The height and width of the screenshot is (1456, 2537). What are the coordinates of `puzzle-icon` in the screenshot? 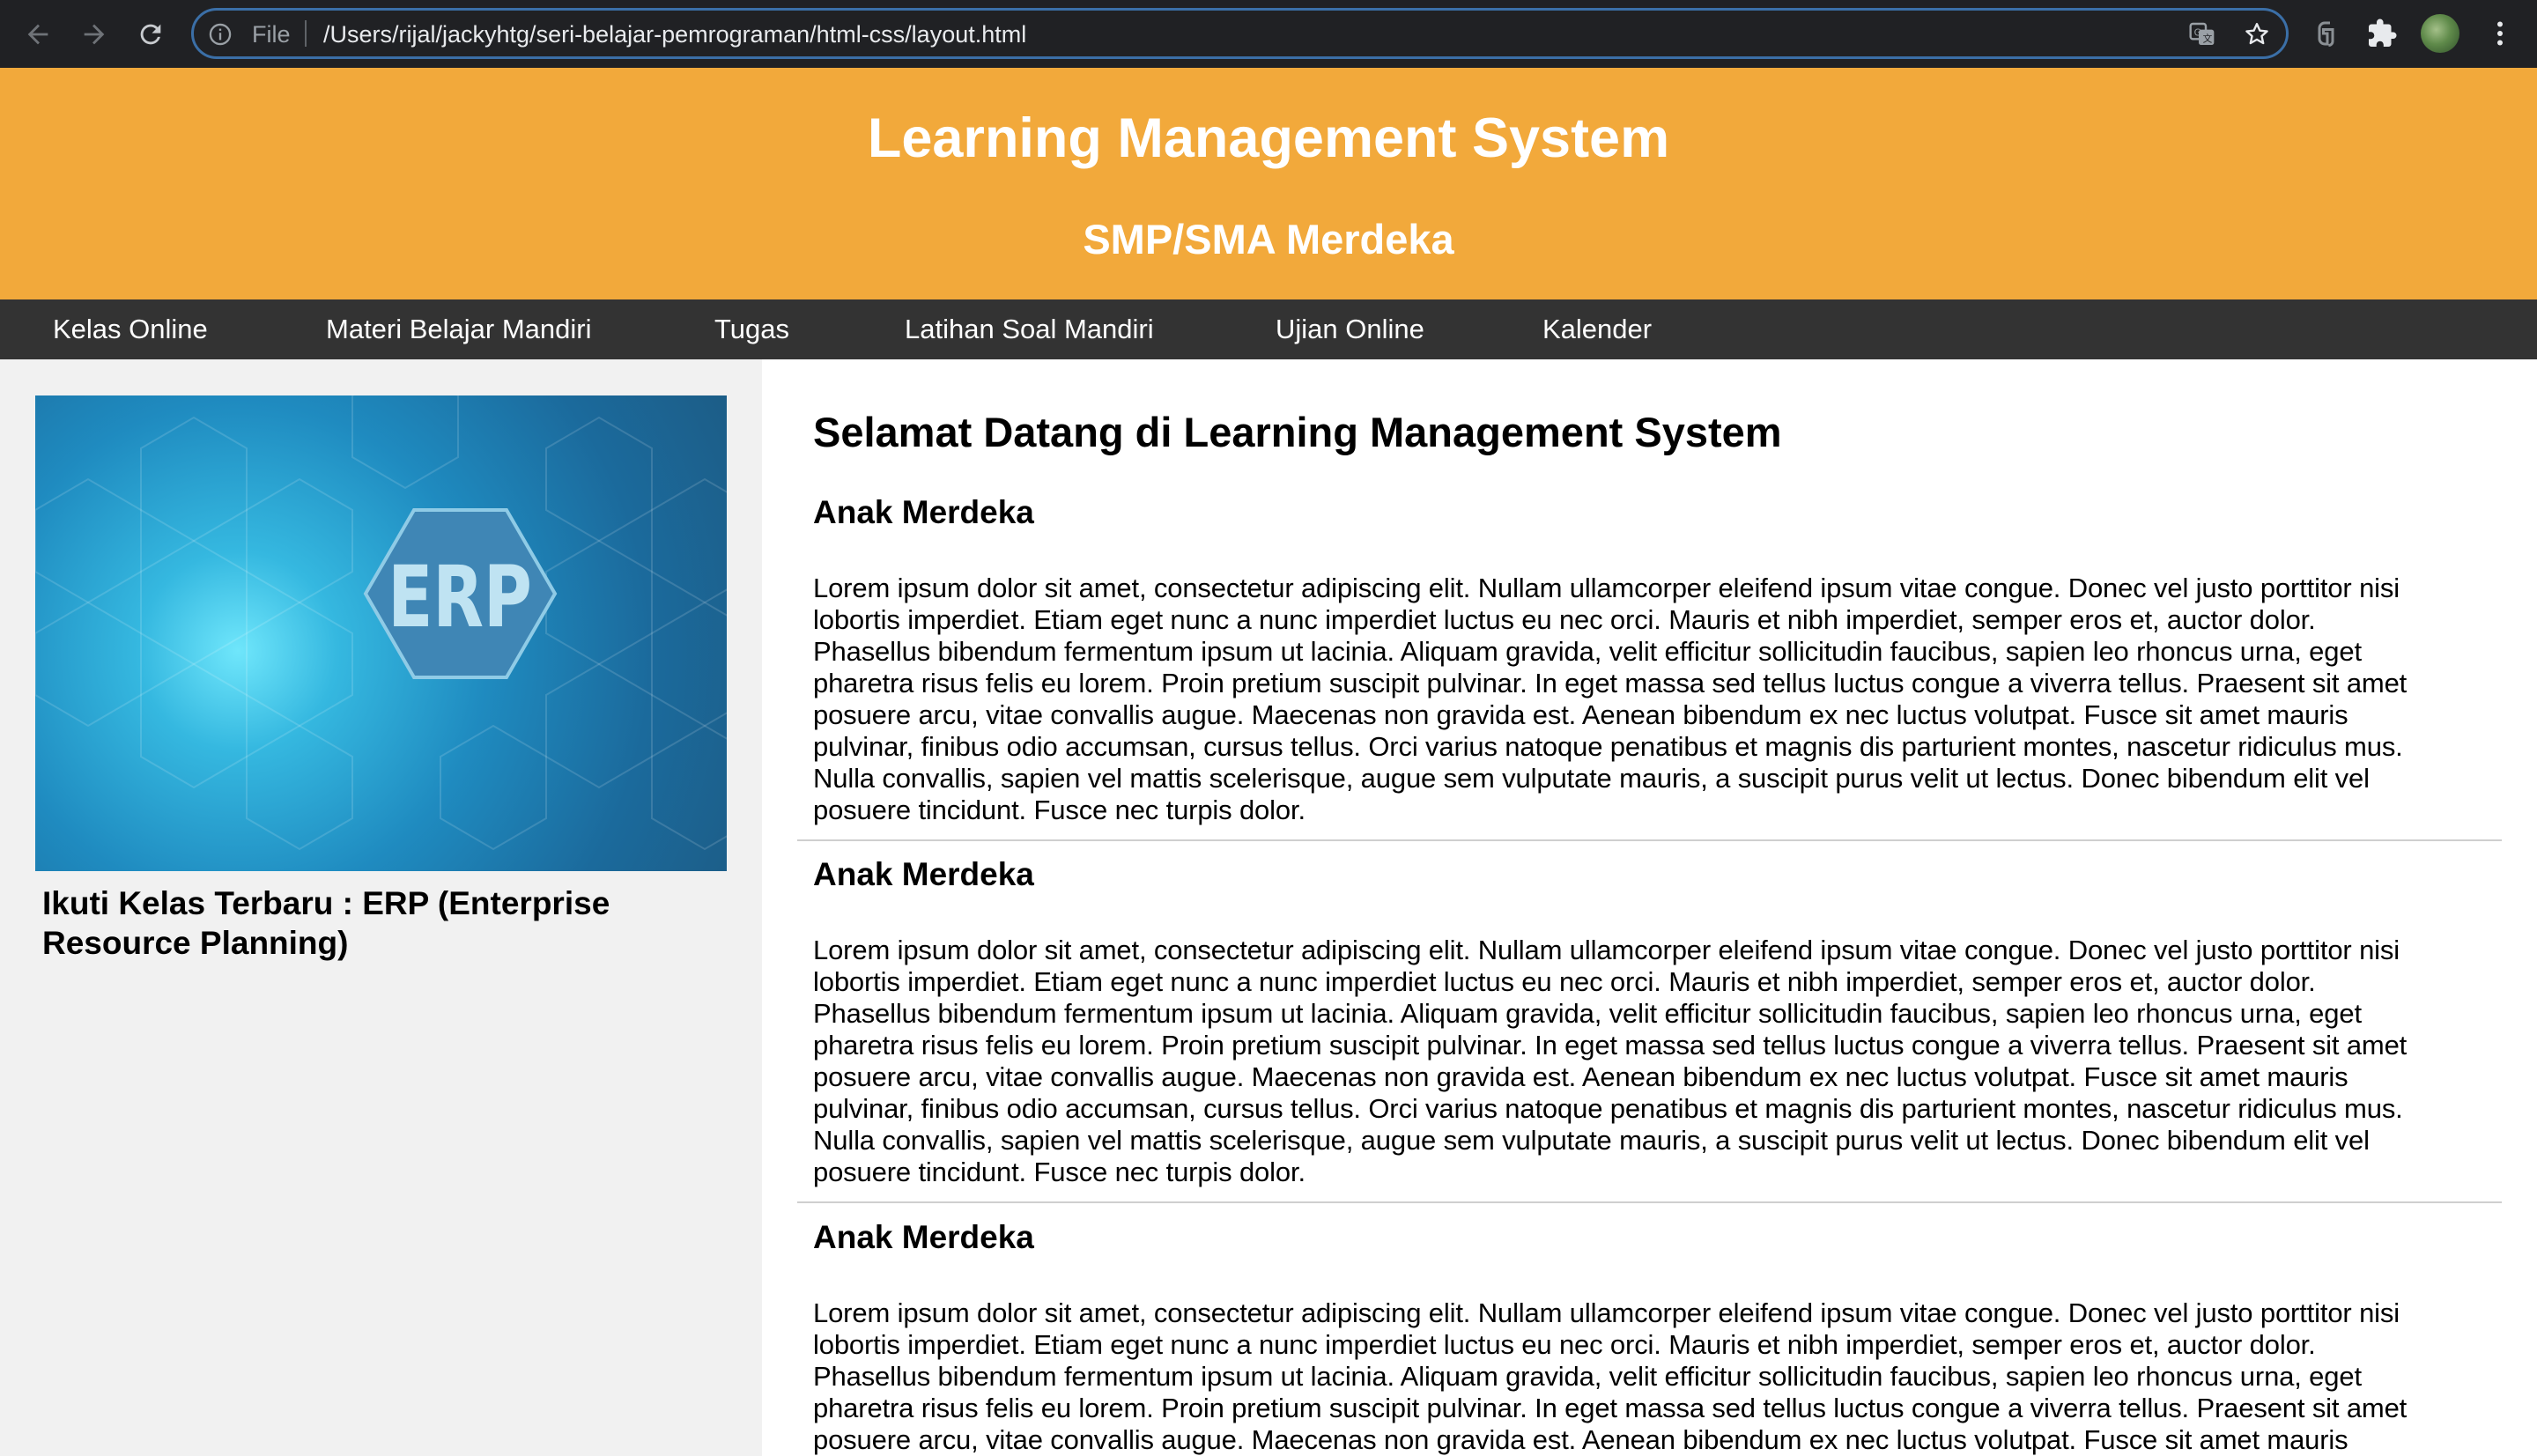 It's located at (2382, 33).